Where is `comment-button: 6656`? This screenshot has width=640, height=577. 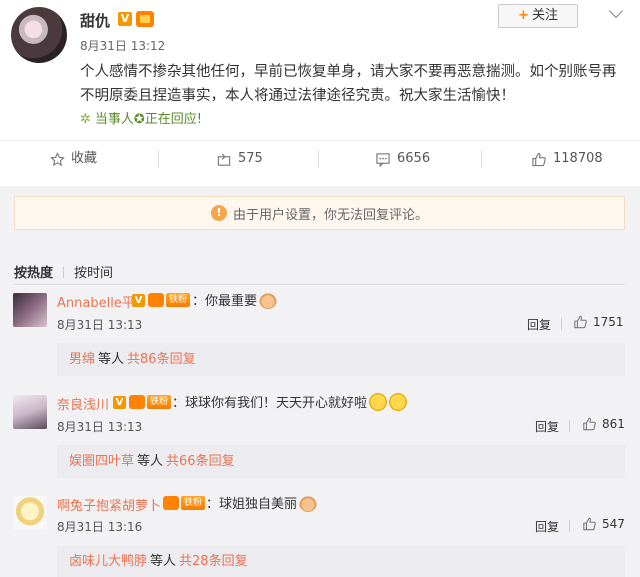
comment-button: 6656 is located at coordinates (402, 159).